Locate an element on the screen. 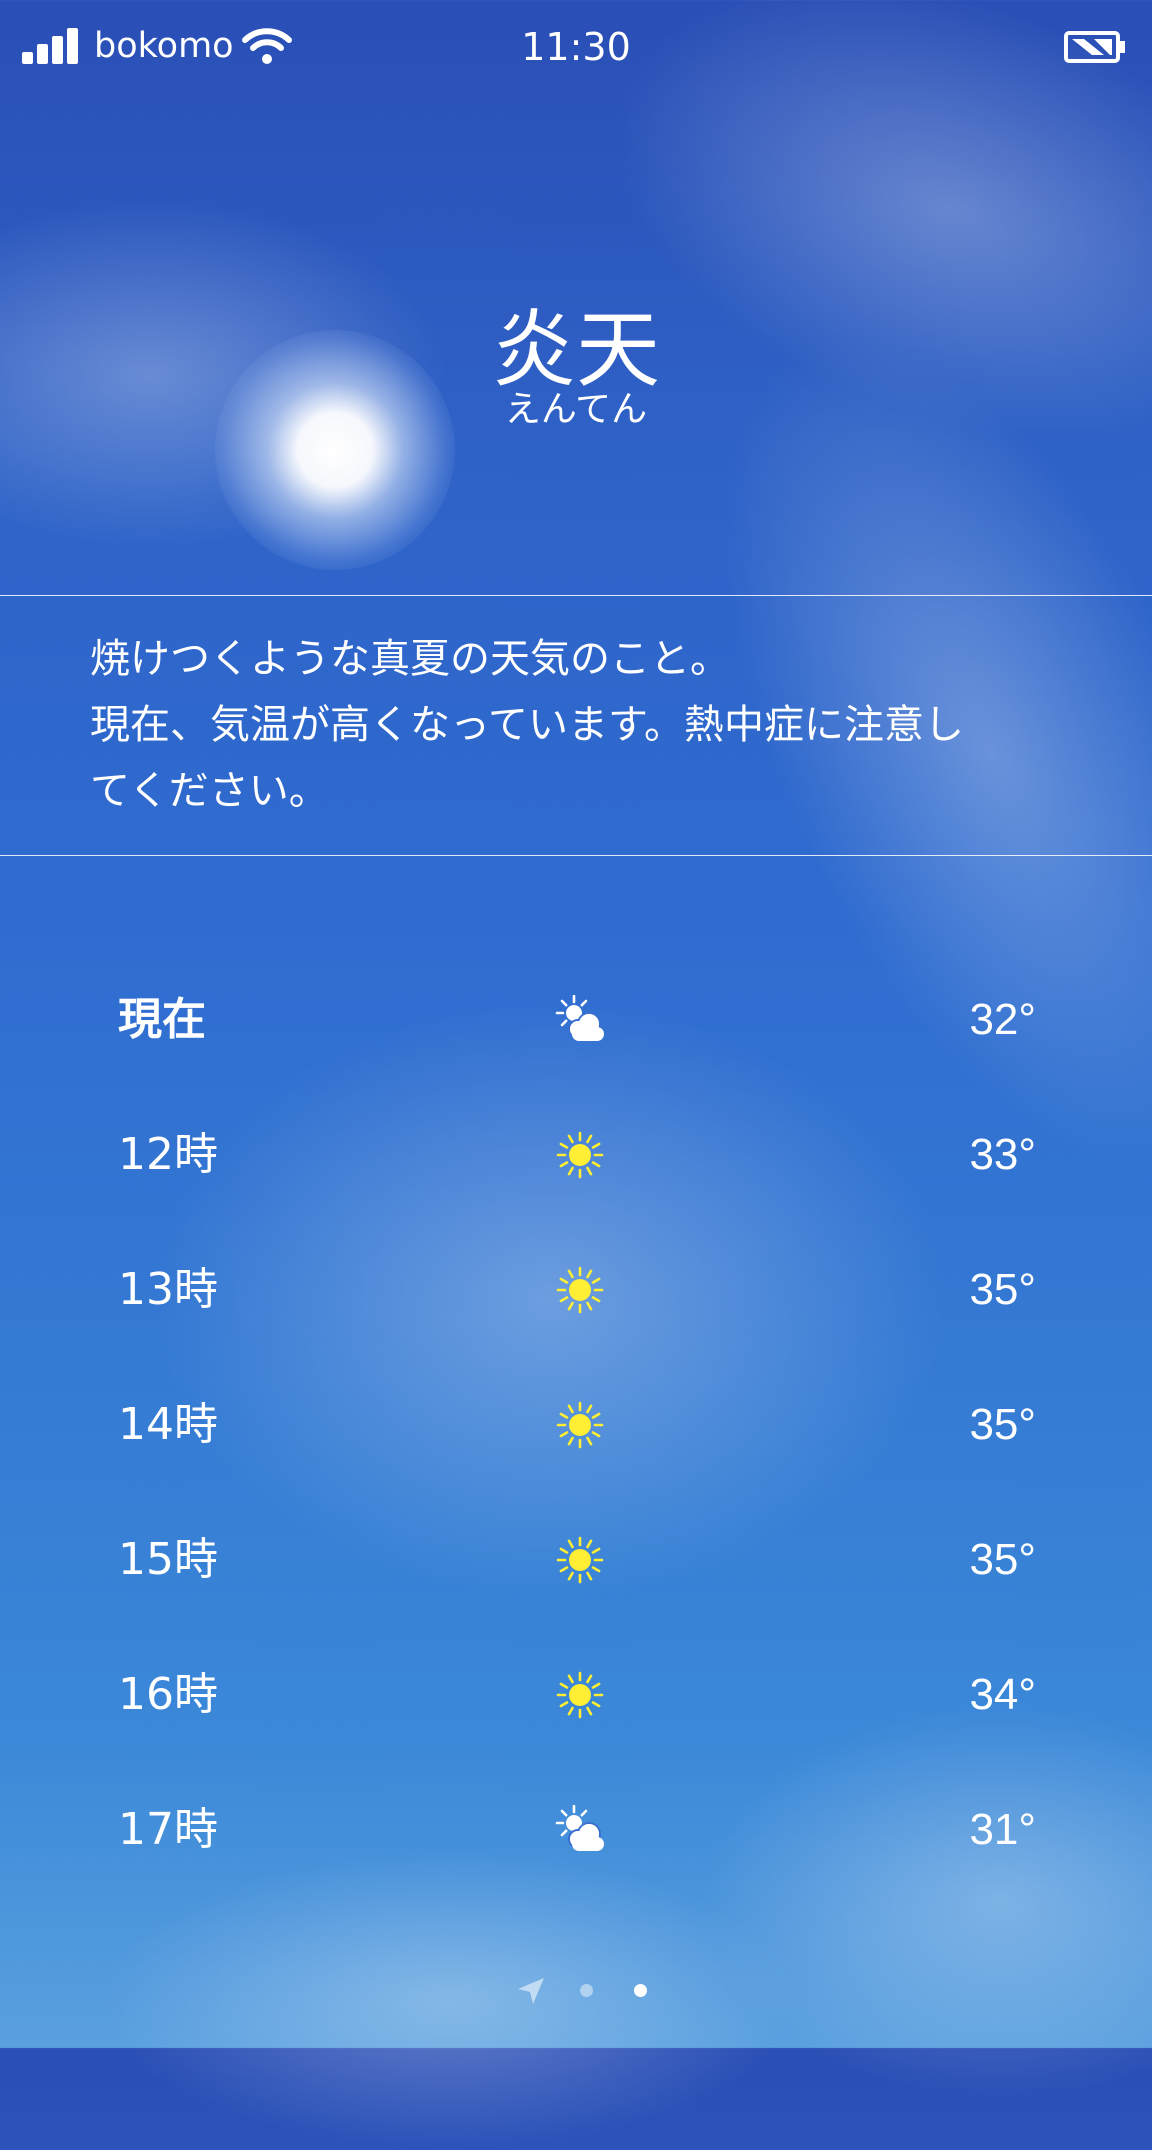  forecast-temperature: 34° is located at coordinates (1002, 1694).